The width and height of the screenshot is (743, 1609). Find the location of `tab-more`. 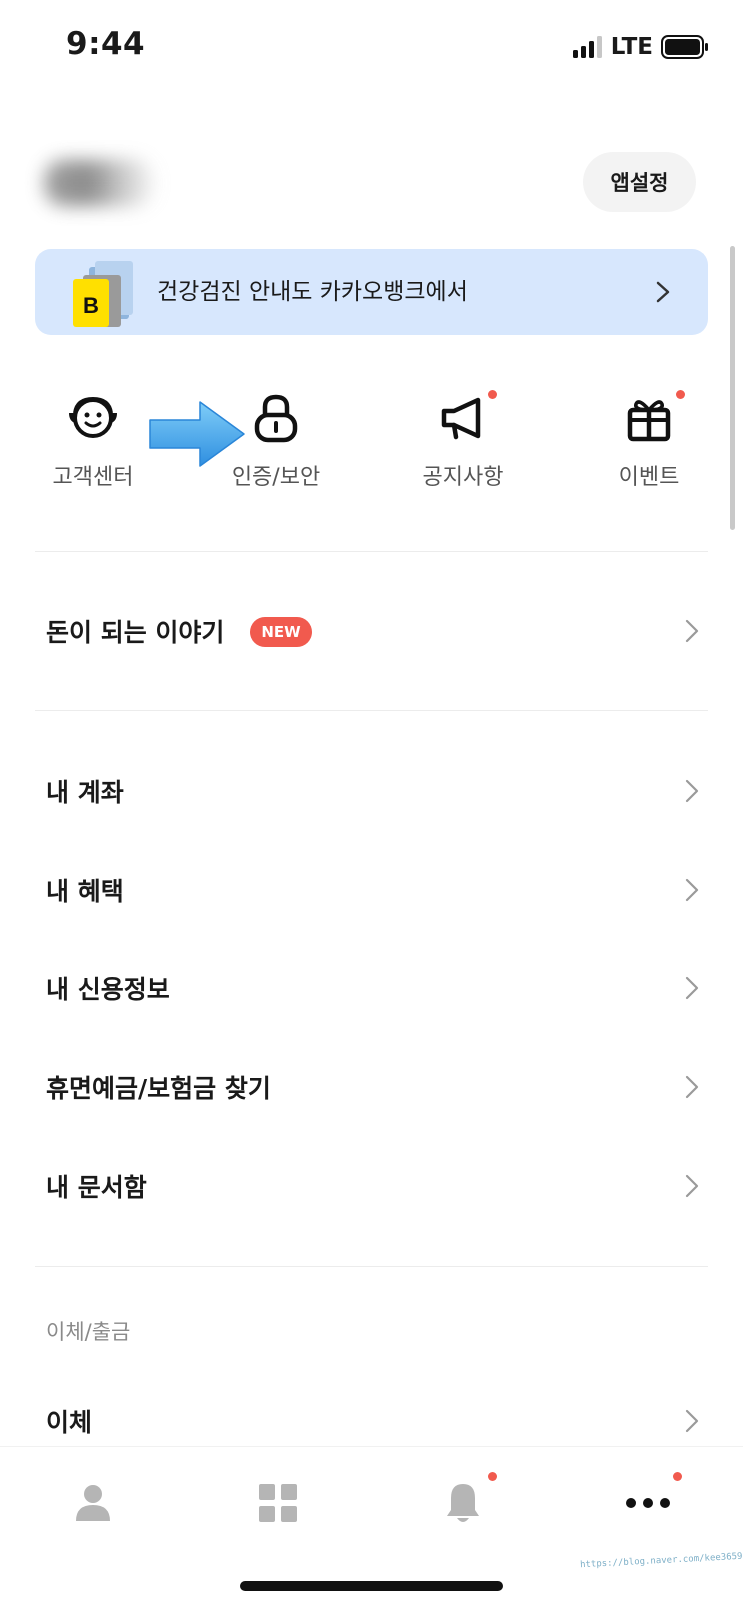

tab-more is located at coordinates (650, 1502).